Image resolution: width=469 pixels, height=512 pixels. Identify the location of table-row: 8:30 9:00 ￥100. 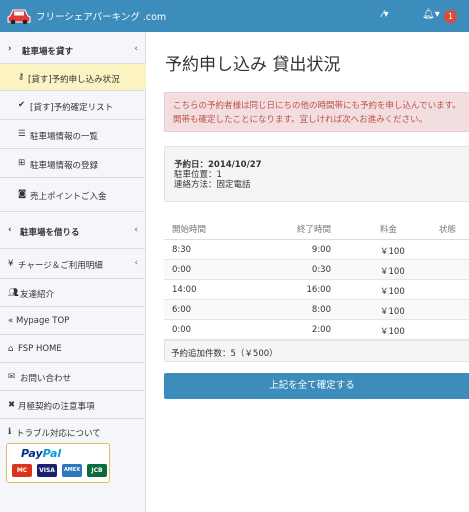
(316, 250).